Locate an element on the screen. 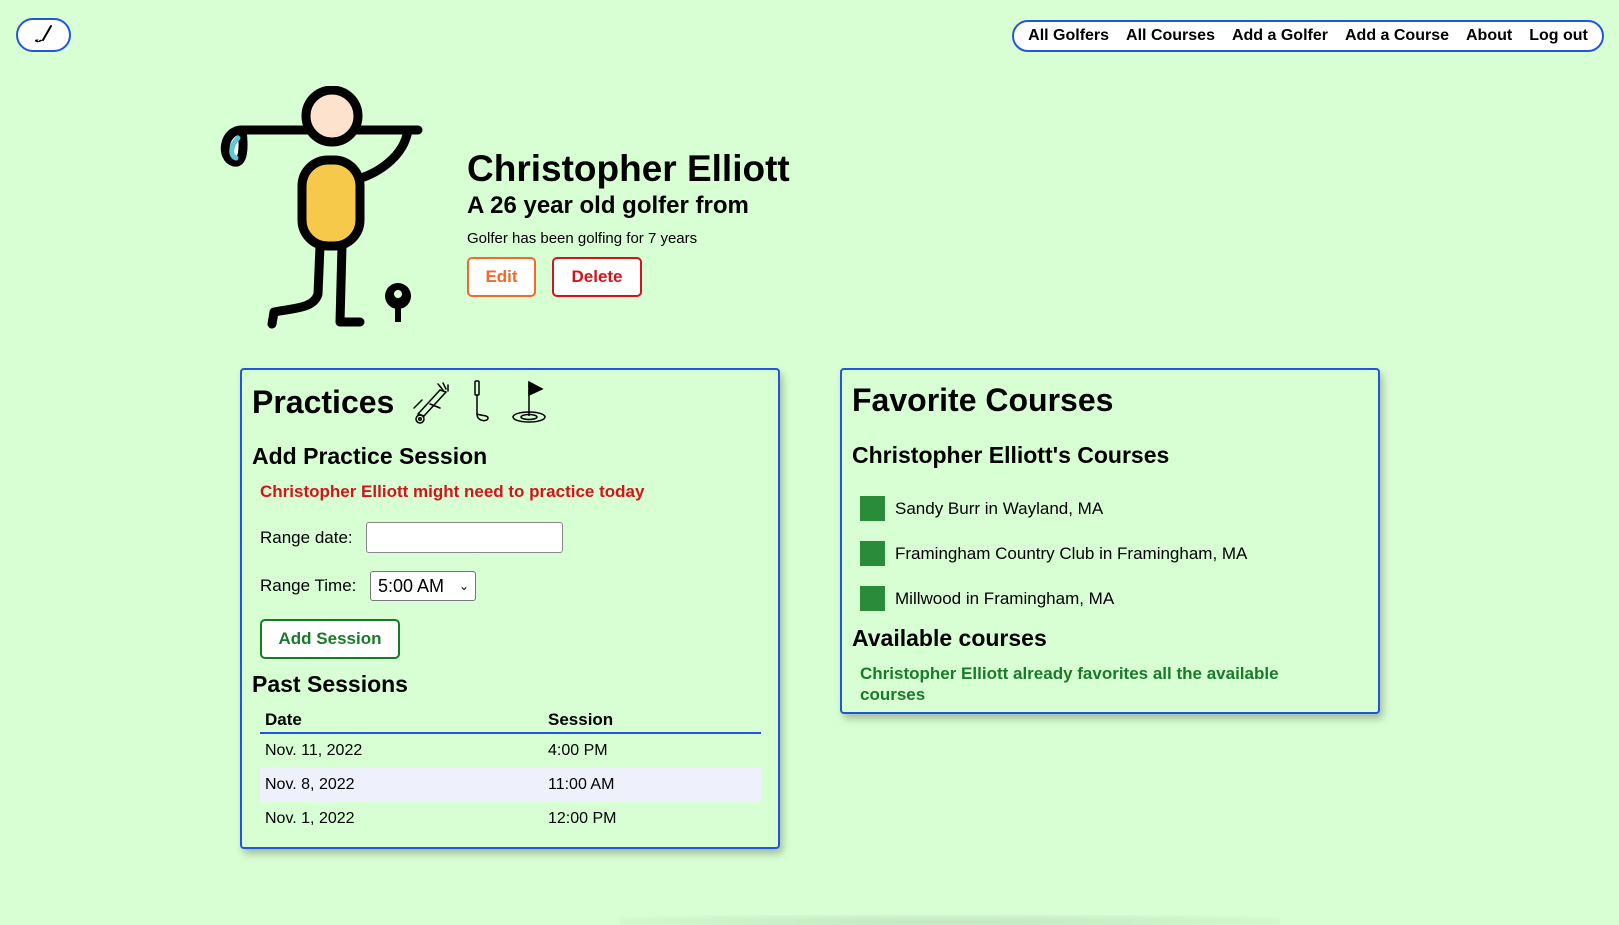  list-item: Sandy Burr in Wayland, MA is located at coordinates (1053, 508).